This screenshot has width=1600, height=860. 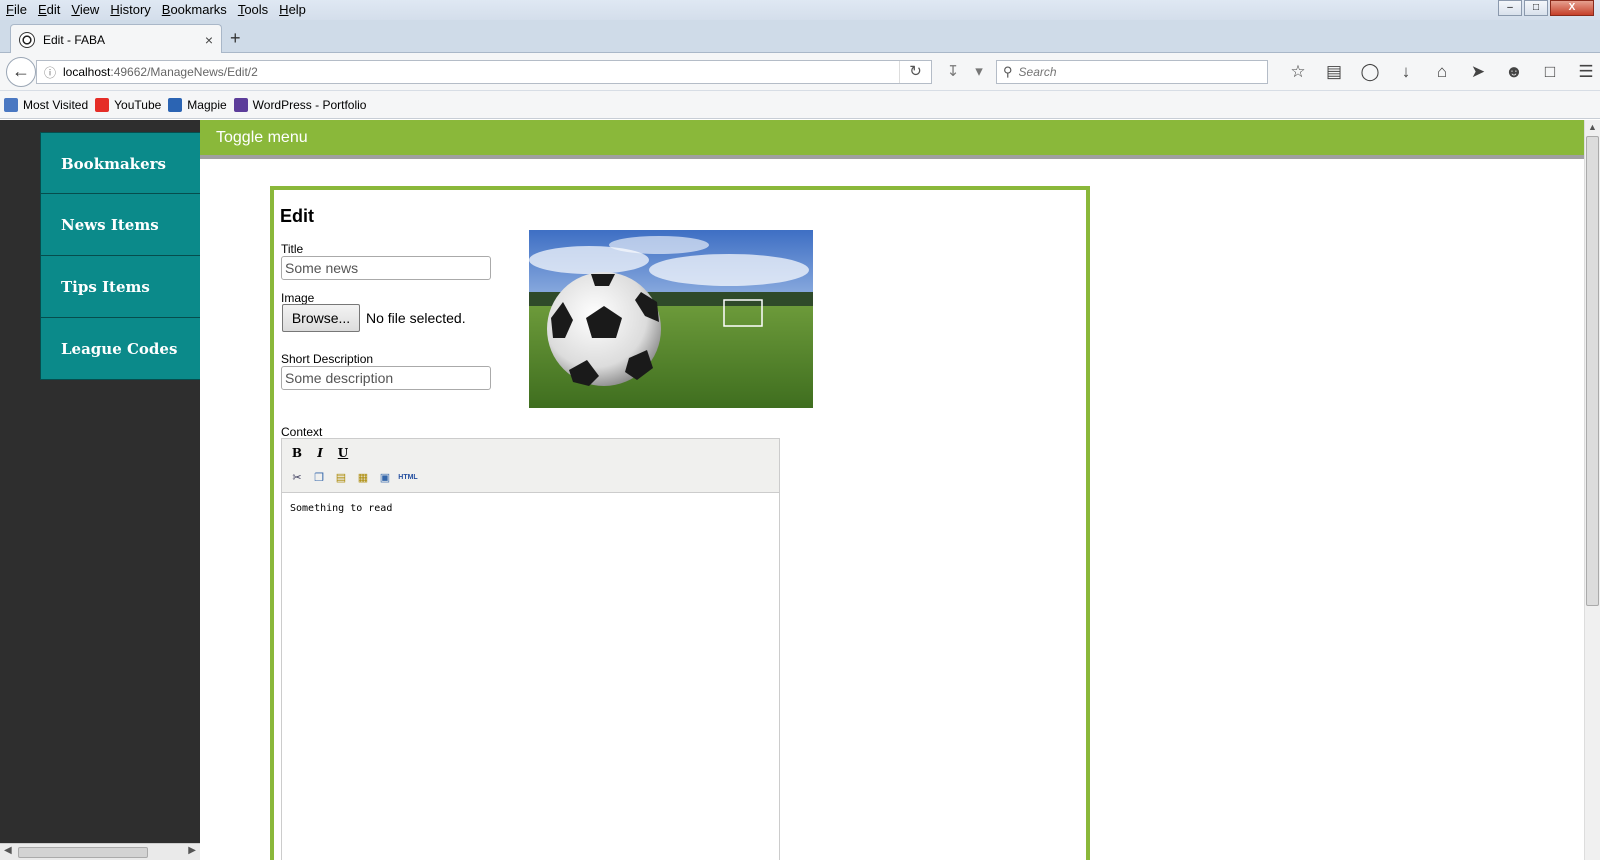 I want to click on window-icon: □, so click(x=1550, y=72).